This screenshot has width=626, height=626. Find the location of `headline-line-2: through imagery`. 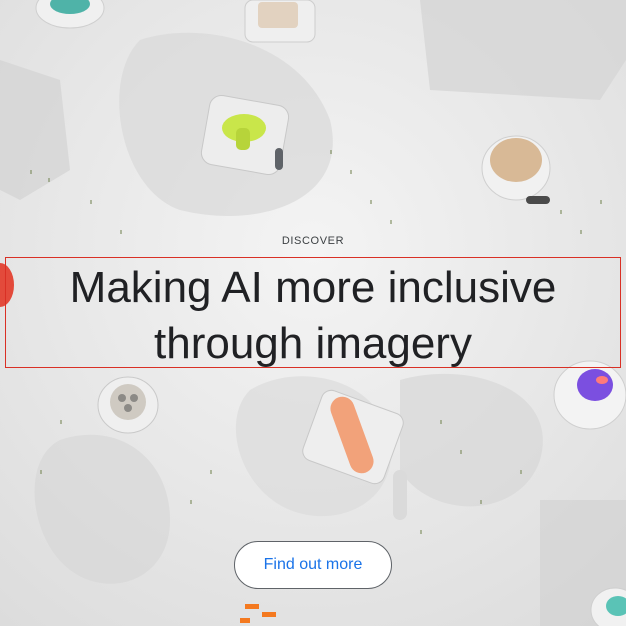

headline-line-2: through imagery is located at coordinates (313, 343).